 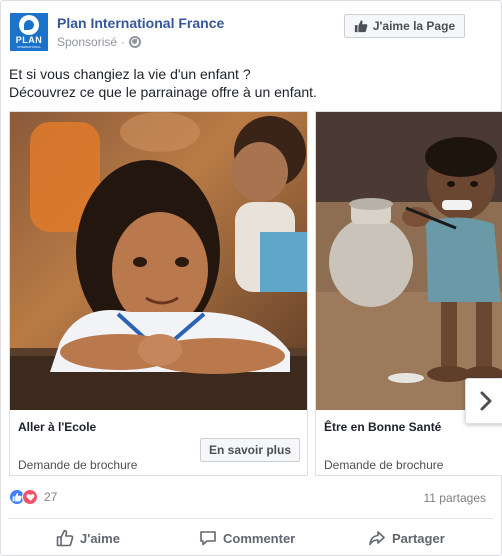 I want to click on page-name-link: Plan International France, so click(x=140, y=23).